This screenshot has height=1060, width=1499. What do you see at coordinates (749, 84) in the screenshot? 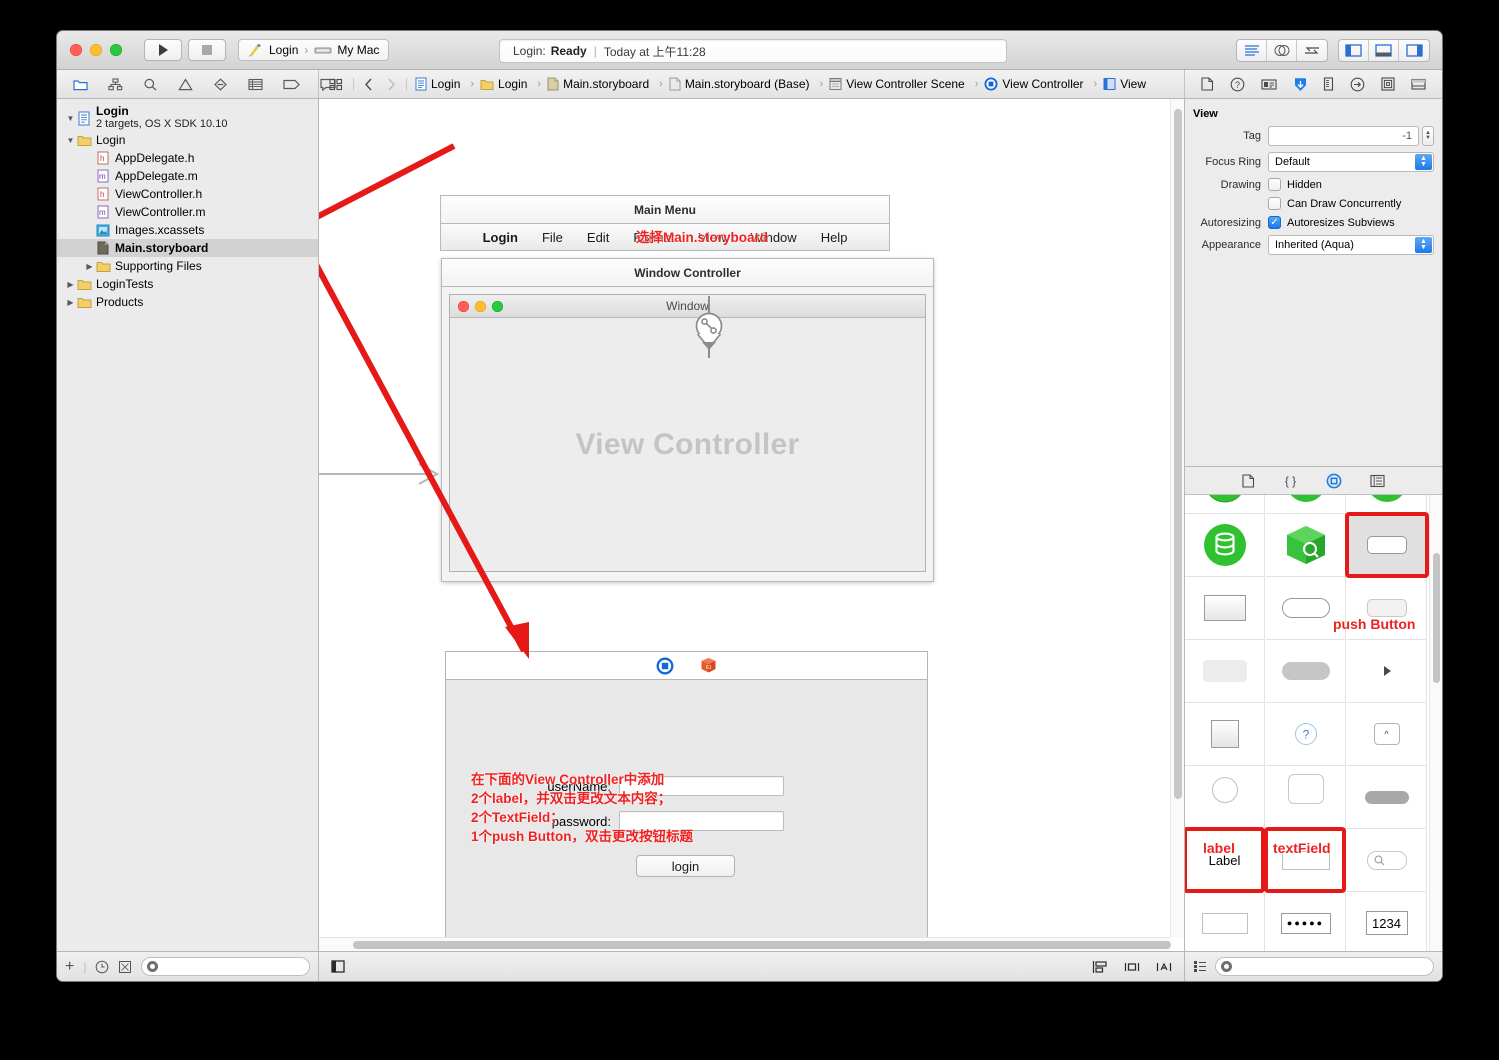
I see `breadcrumb-item-3: Main.storyboard (Base) ›` at bounding box center [749, 84].